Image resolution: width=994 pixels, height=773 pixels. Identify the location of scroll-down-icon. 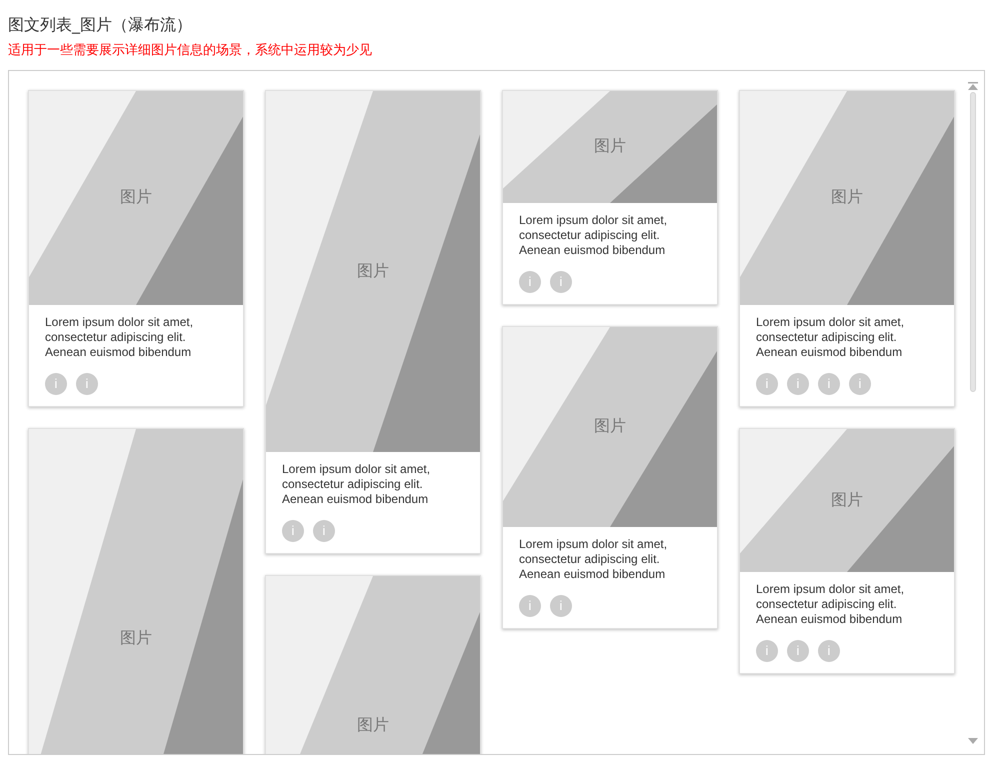
(973, 741).